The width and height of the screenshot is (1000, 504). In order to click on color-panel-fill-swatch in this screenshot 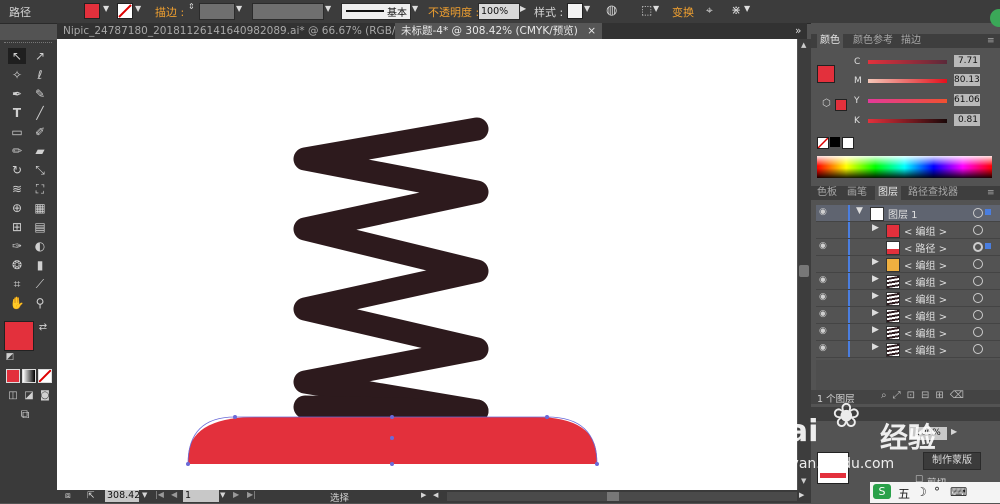, I will do `click(826, 74)`.